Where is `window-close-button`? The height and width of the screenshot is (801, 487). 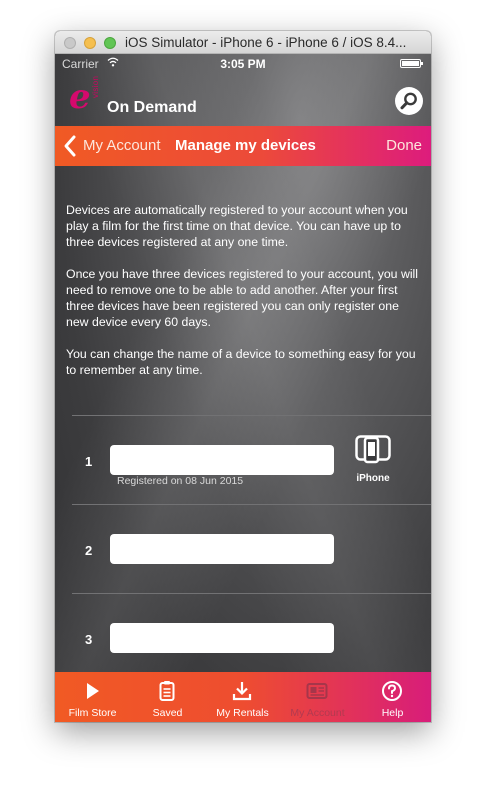
window-close-button is located at coordinates (70, 43).